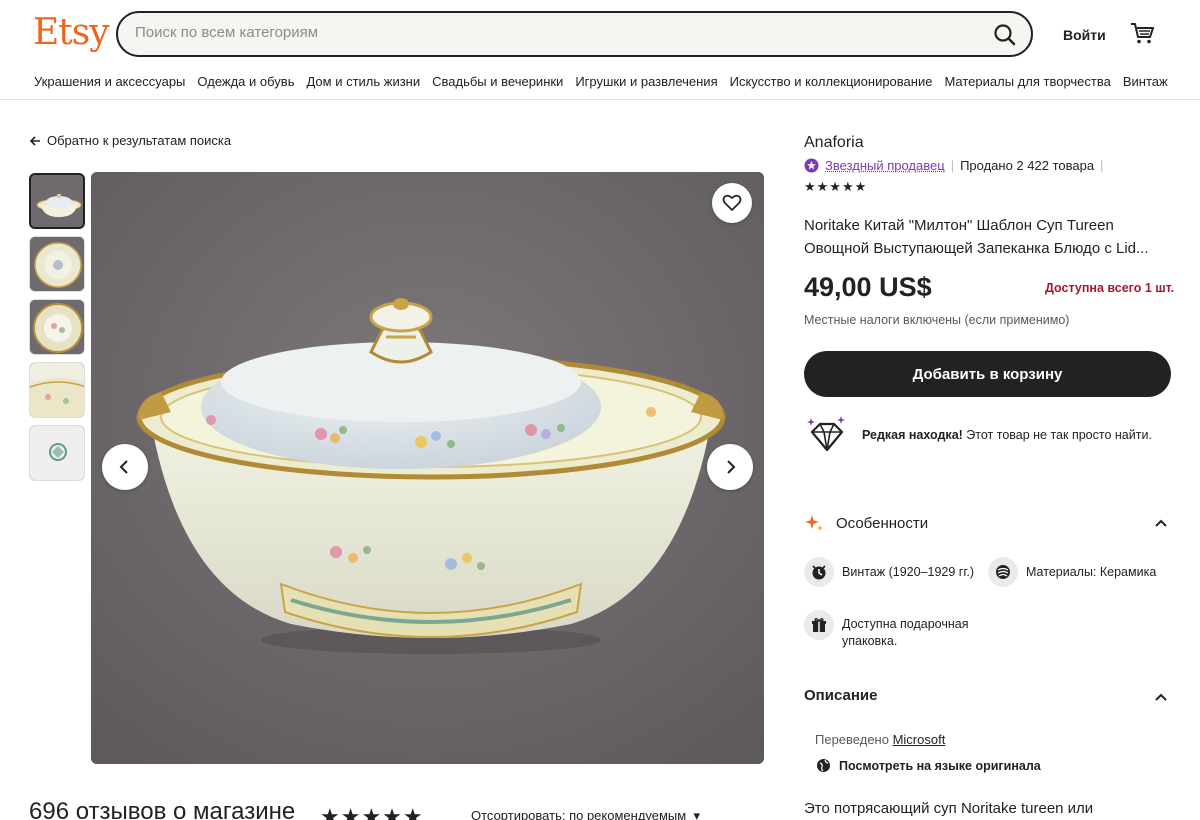 The height and width of the screenshot is (820, 1200). Describe the element at coordinates (71, 32) in the screenshot. I see `etsy-logo: Etsy` at that location.